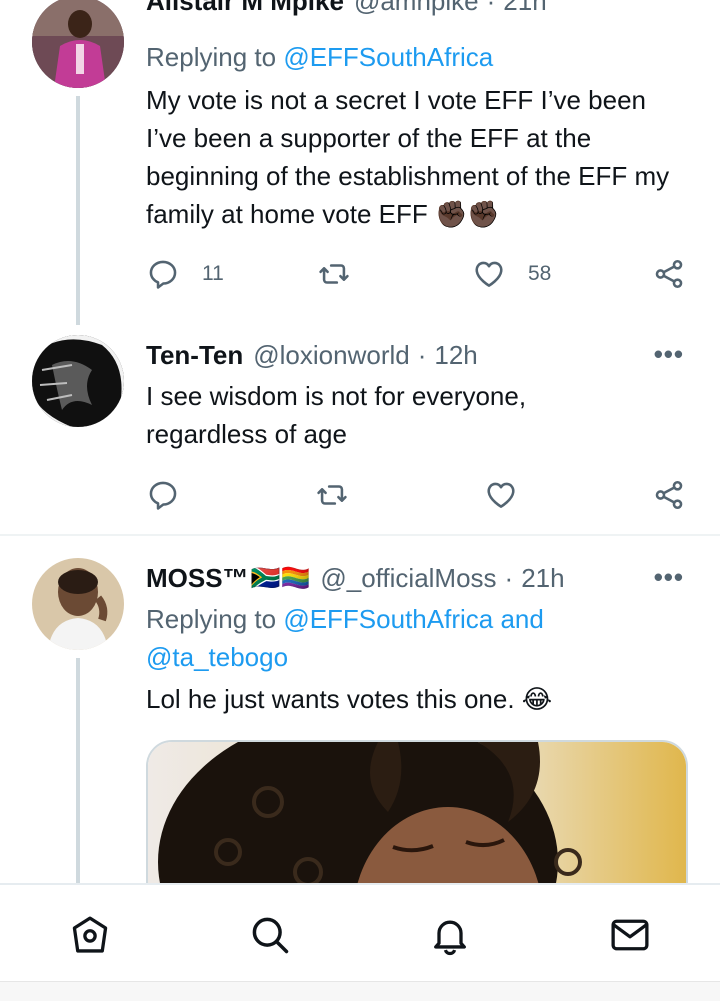 The width and height of the screenshot is (720, 1001). I want to click on tweet-text: Lol he just wants votes this one. 😂, so click(418, 699).